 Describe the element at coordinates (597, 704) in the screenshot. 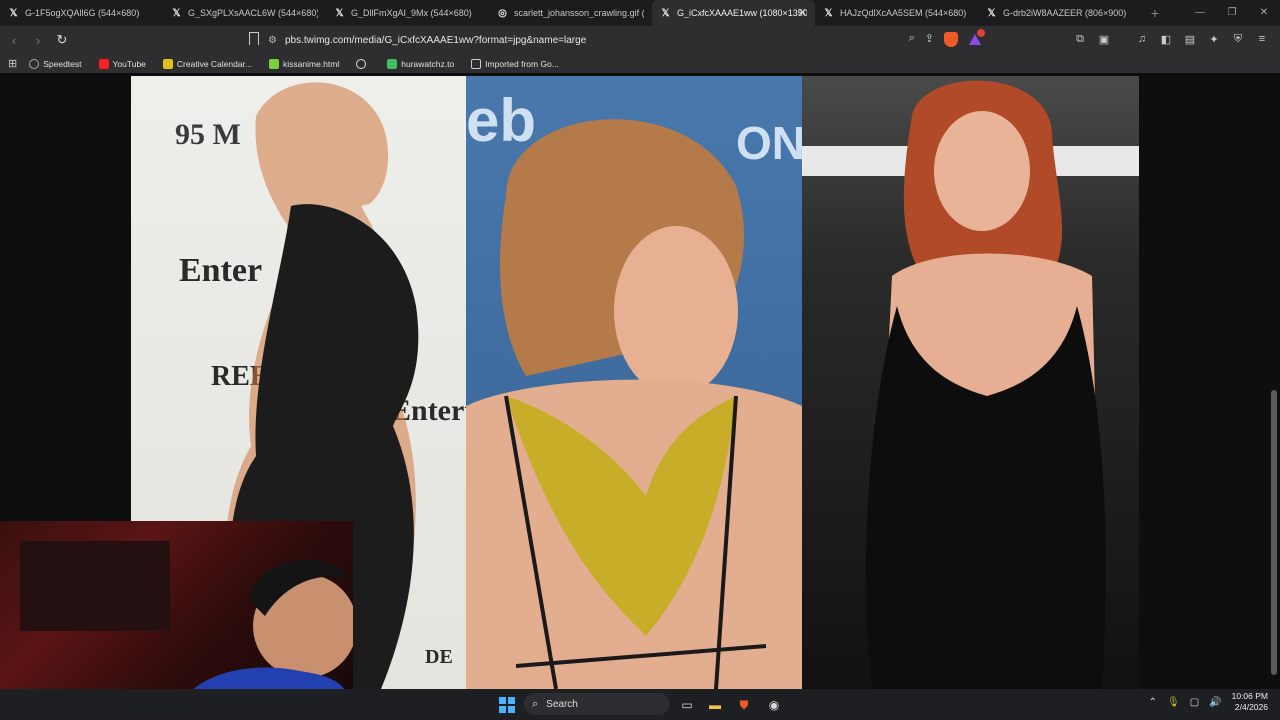

I see `taskbar-search: ⌕ Search` at that location.